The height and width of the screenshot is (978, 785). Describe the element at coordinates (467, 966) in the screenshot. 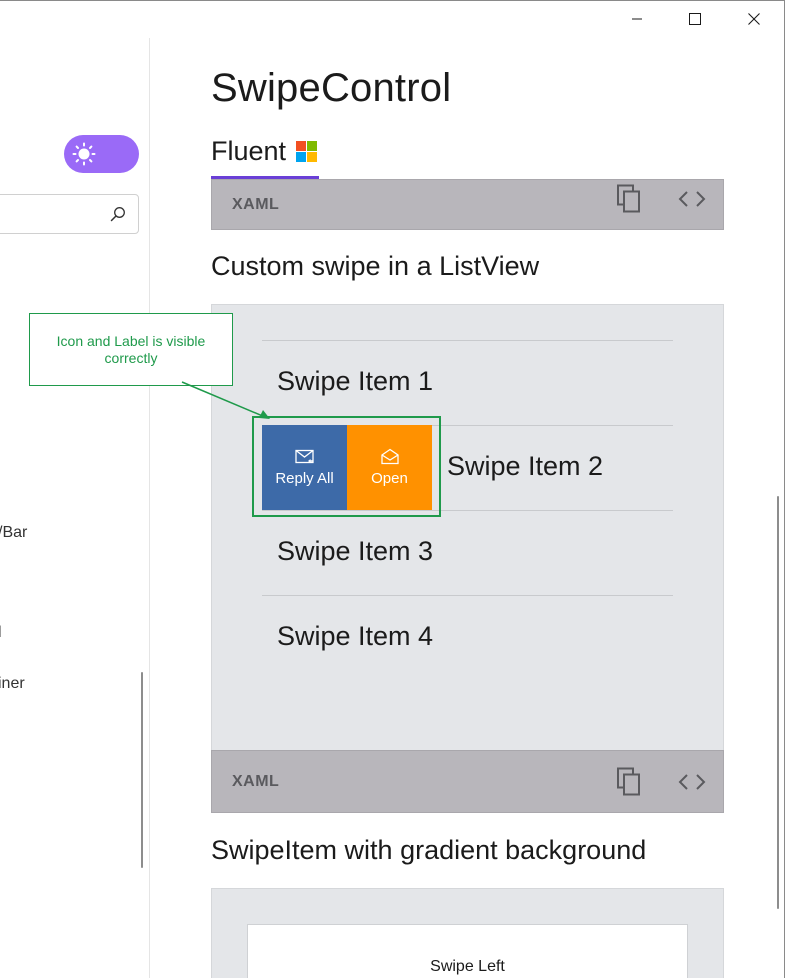

I see `swipe-left-label: Swipe Left` at that location.